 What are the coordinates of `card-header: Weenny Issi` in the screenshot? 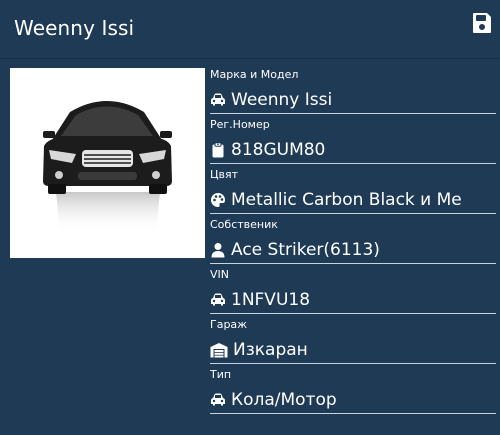 It's located at (250, 29).